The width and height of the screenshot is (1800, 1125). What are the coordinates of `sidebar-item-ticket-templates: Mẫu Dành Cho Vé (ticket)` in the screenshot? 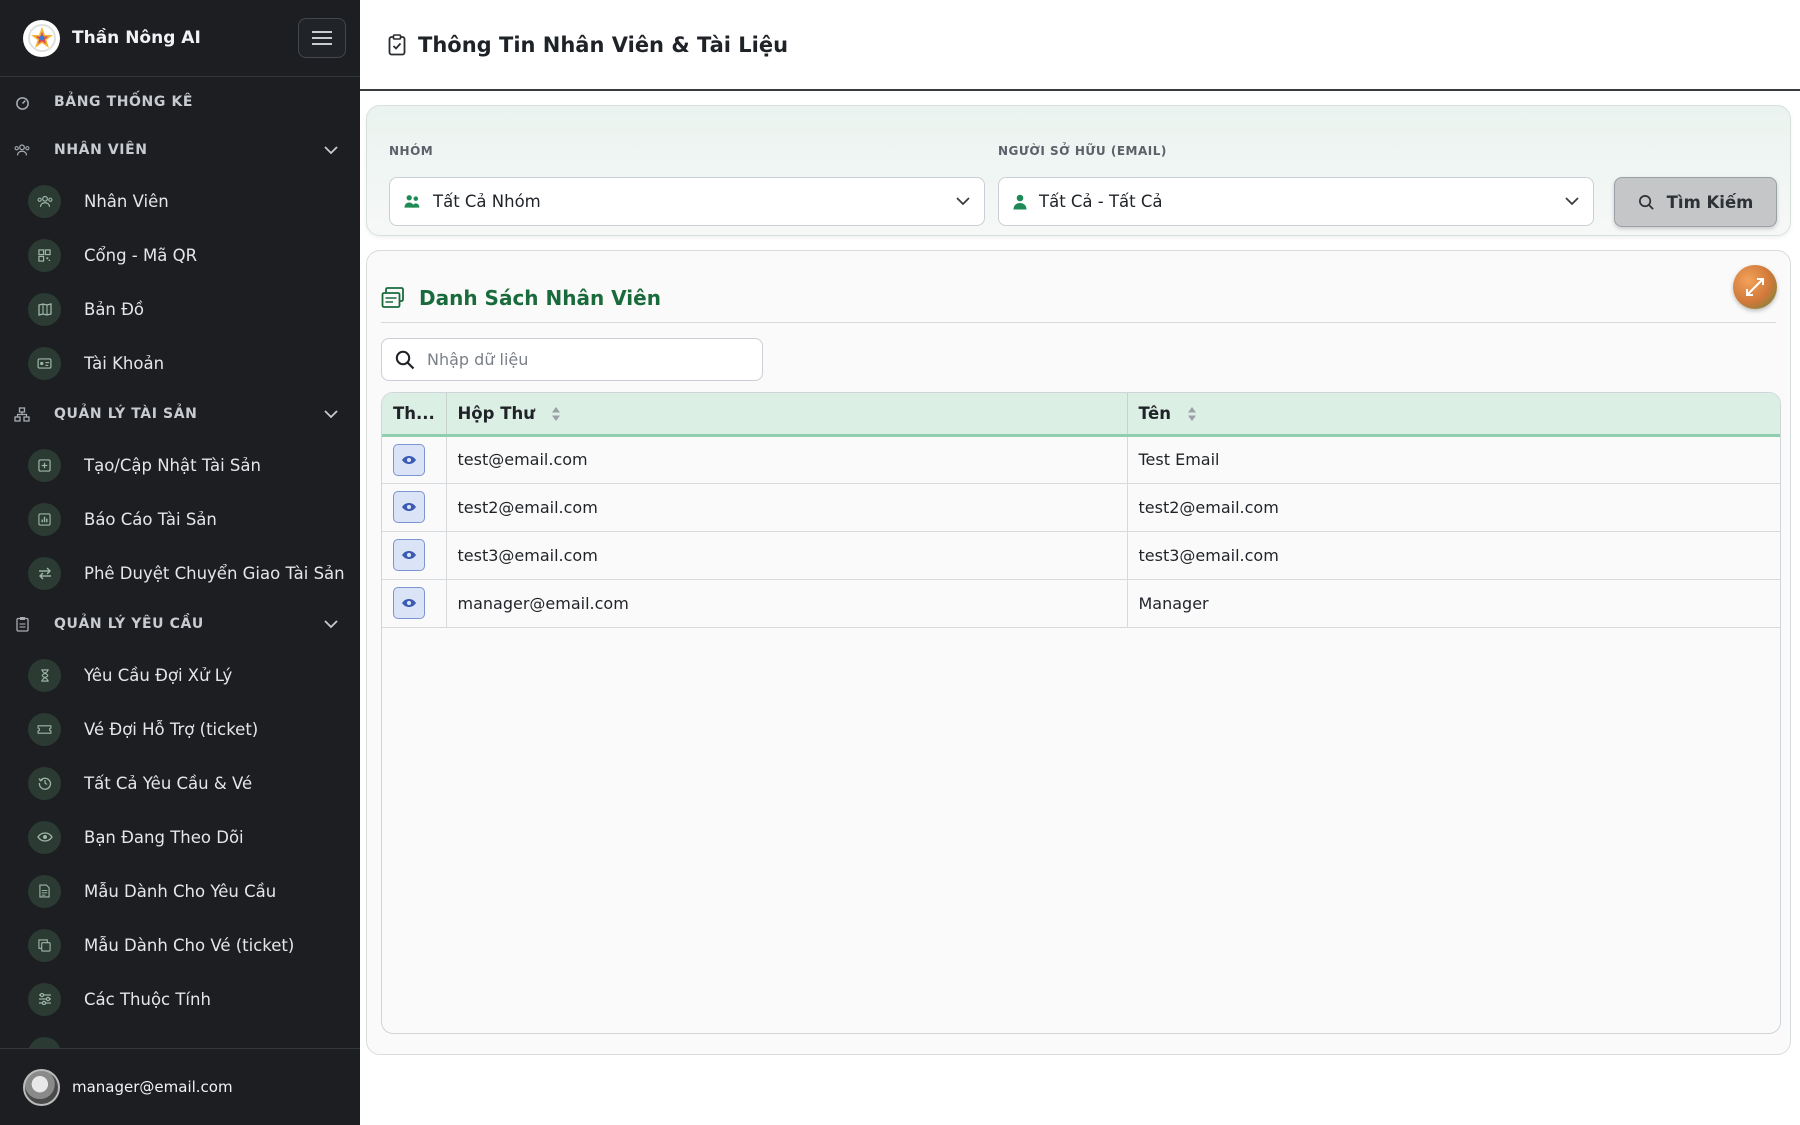 It's located at (180, 945).